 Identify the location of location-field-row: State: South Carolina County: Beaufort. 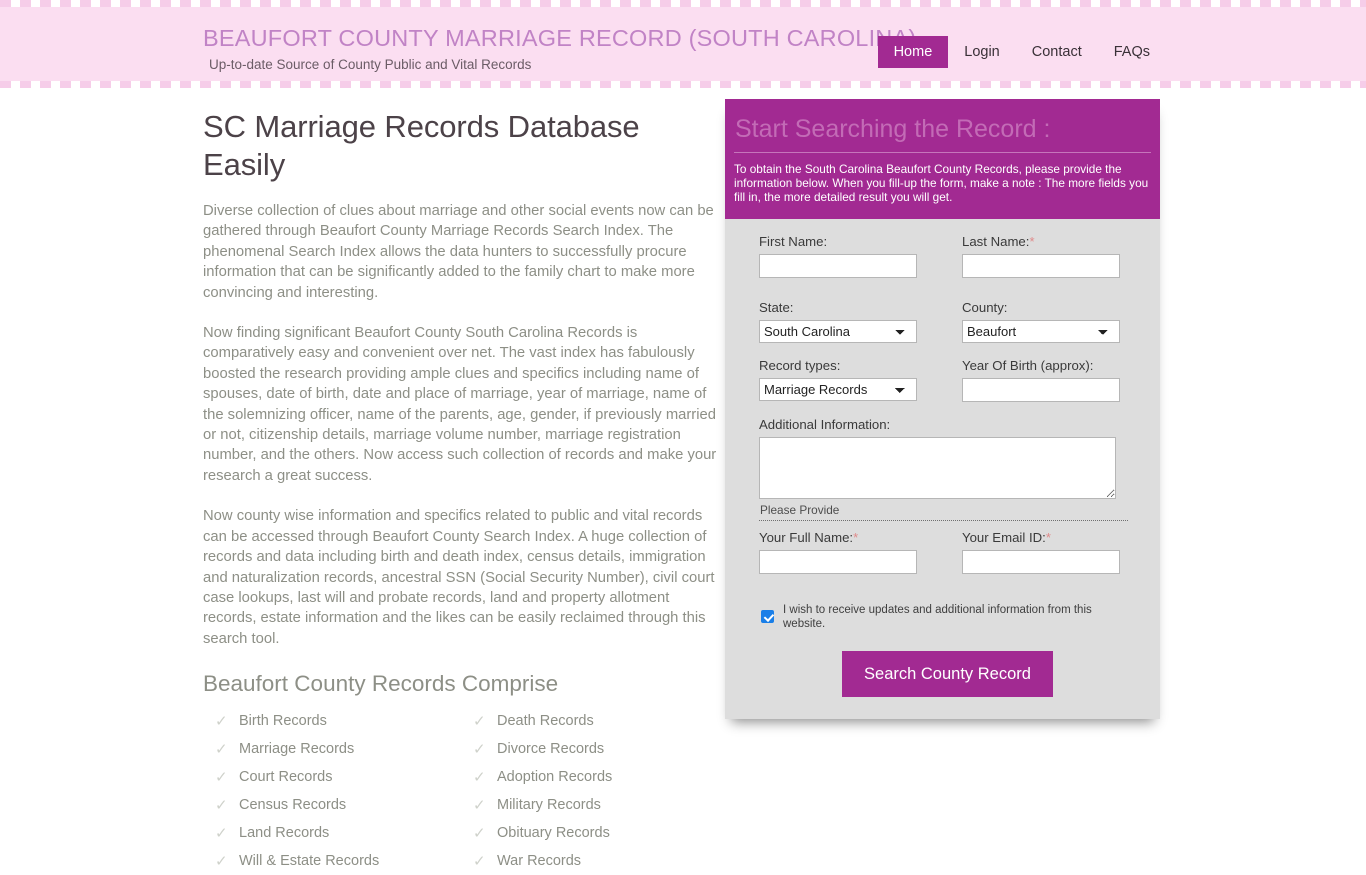
(947, 321).